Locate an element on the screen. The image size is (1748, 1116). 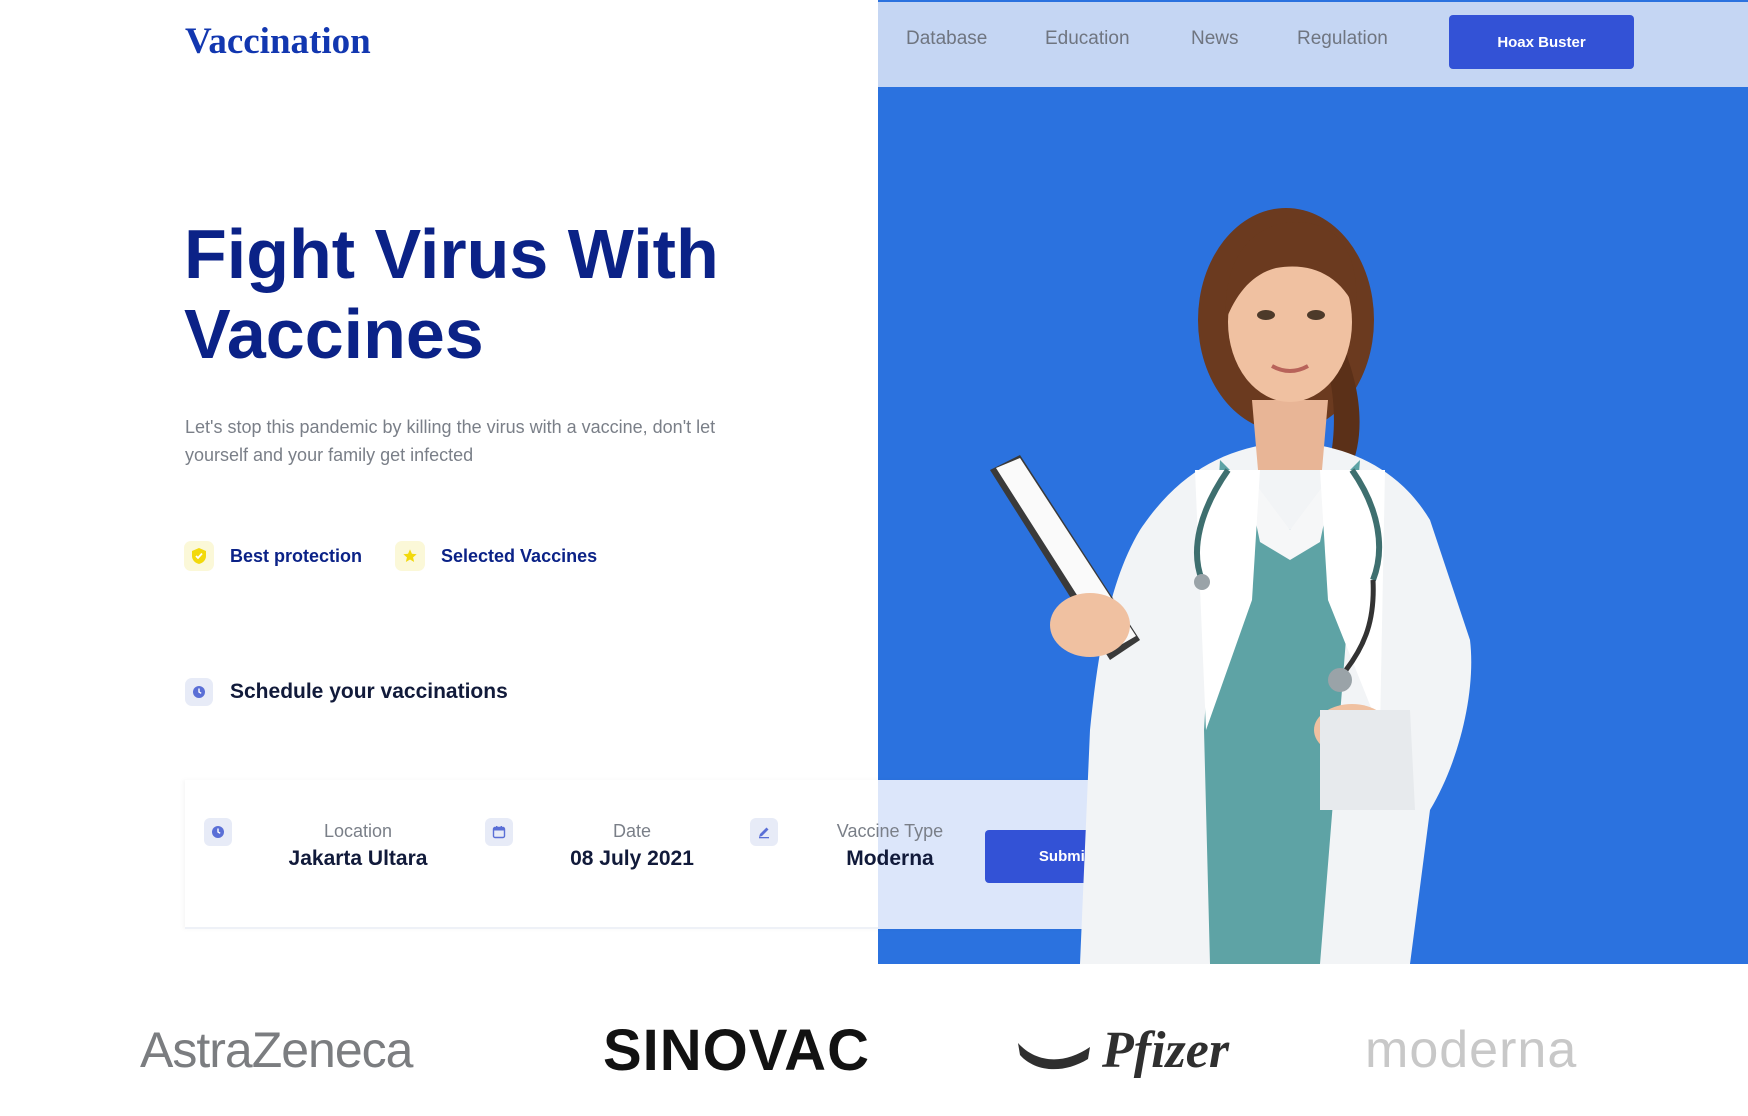
calendar-icon is located at coordinates (499, 832).